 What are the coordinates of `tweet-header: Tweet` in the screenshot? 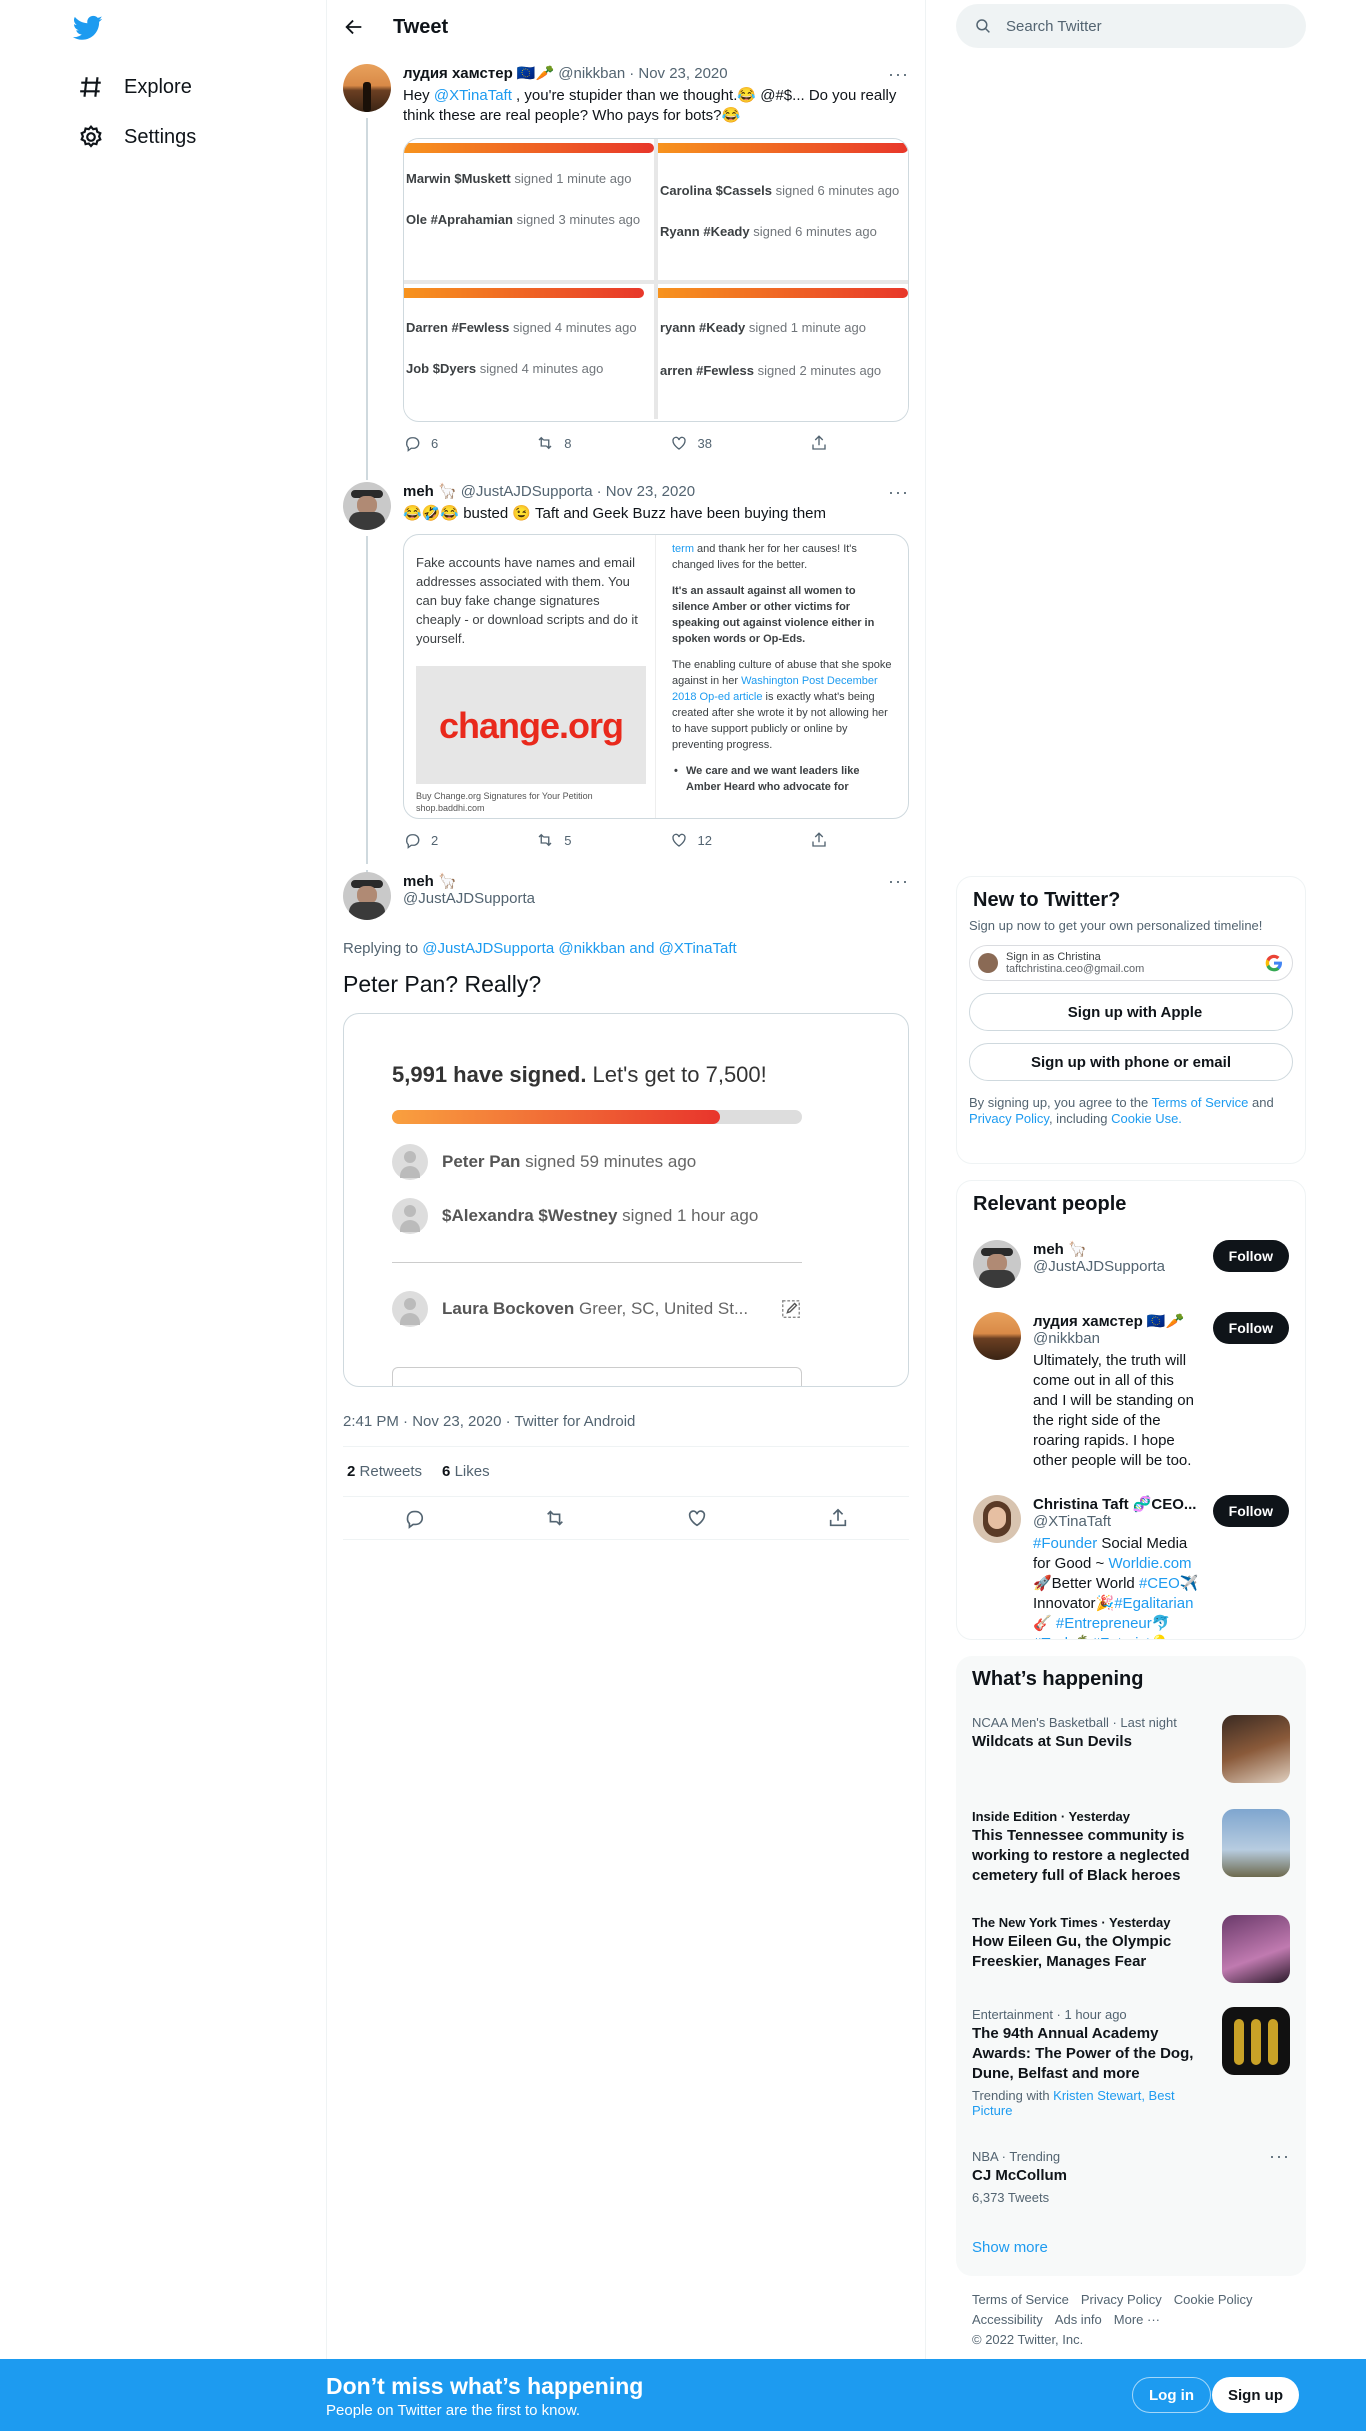 It's located at (626, 27).